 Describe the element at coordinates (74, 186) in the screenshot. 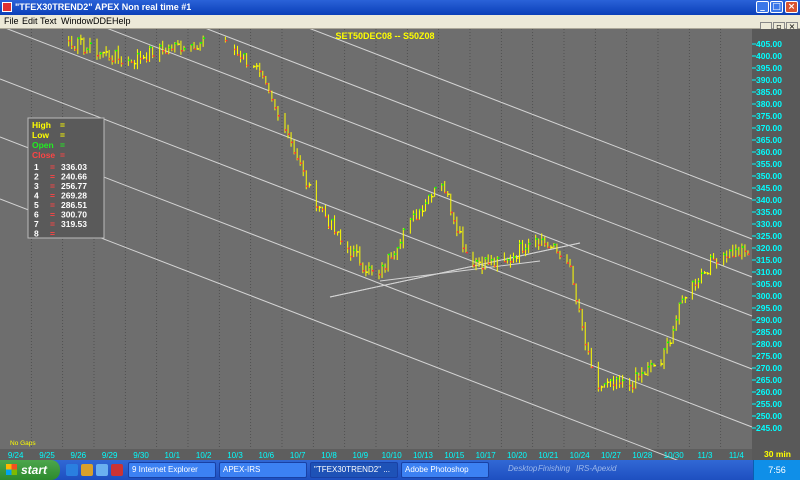

I see `info-row-value: 256.77` at that location.